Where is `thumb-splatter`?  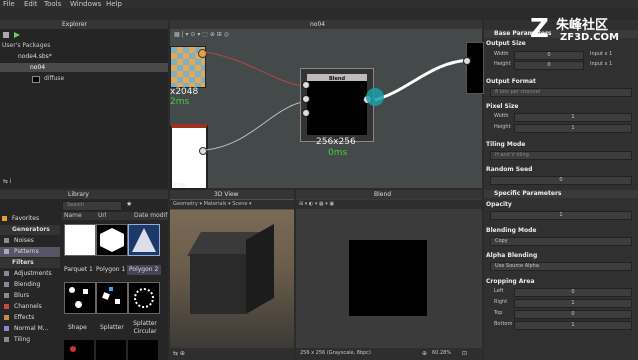
thumb-splatter is located at coordinates (112, 298).